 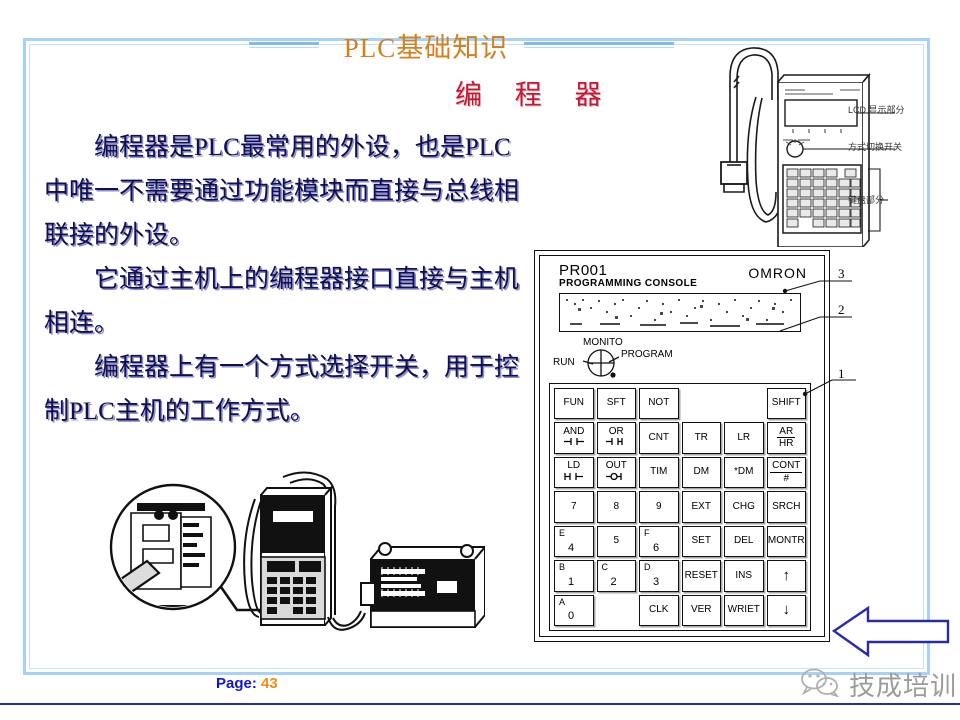 What do you see at coordinates (841, 273) in the screenshot?
I see `console-callout-3: 3` at bounding box center [841, 273].